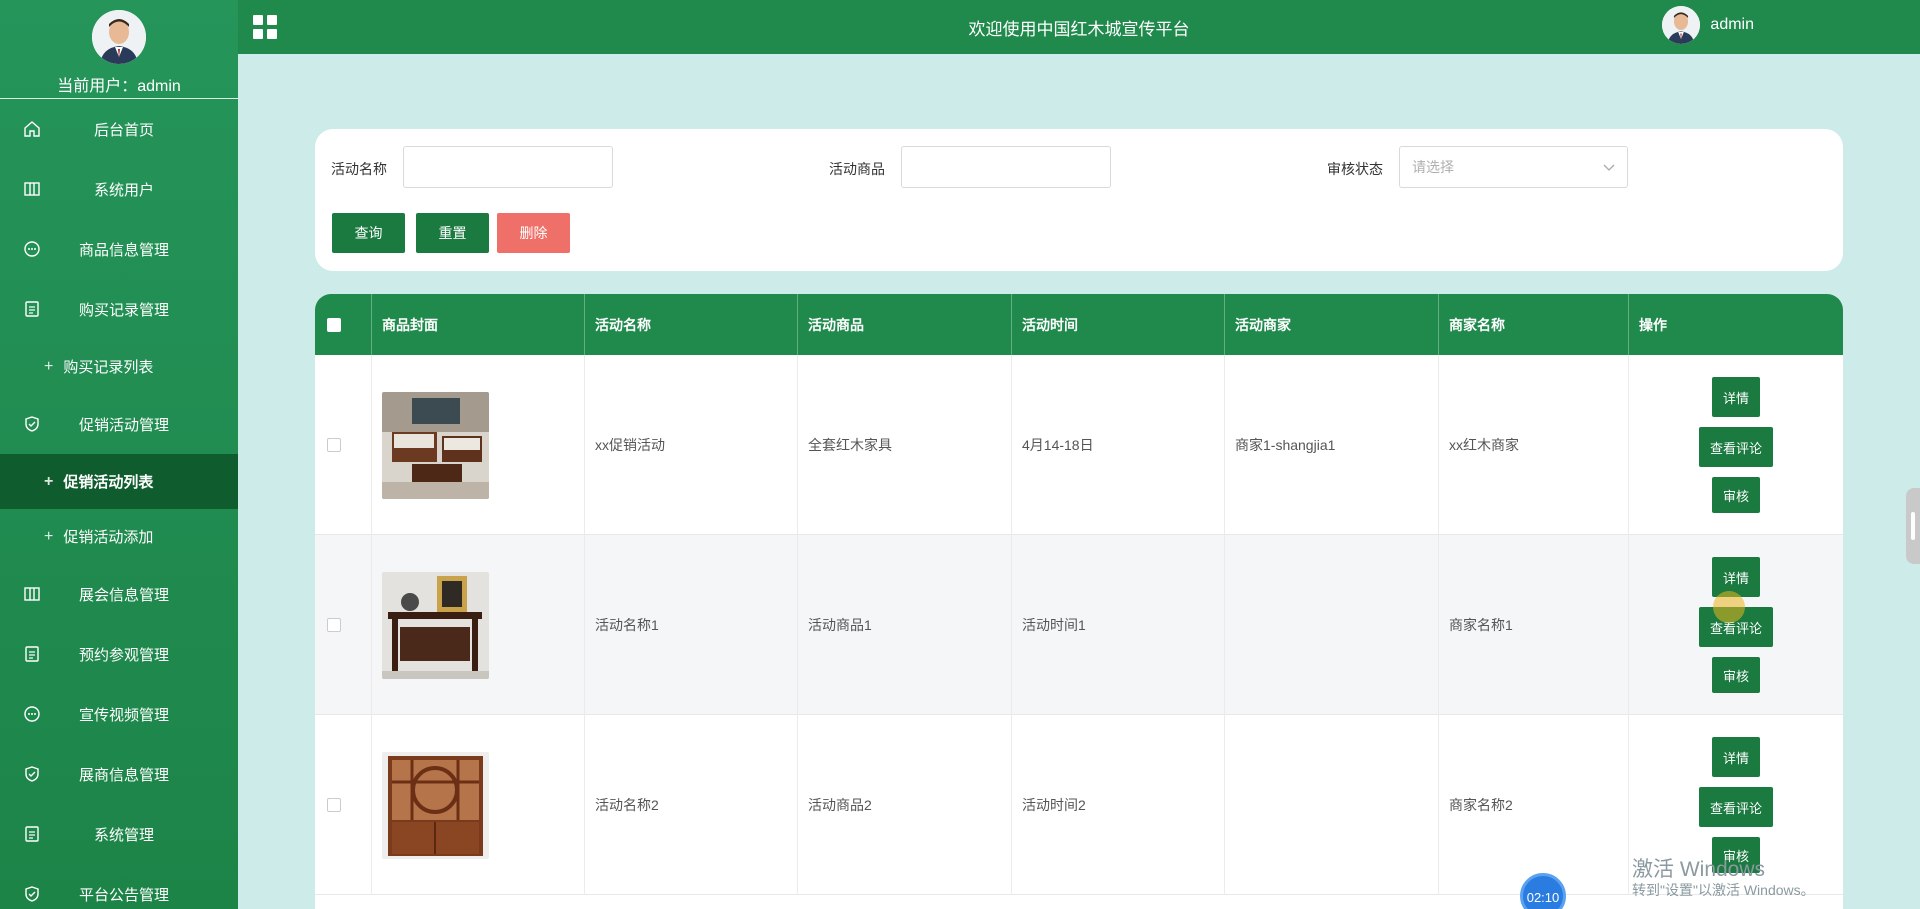 The width and height of the screenshot is (1920, 909). I want to click on sidebar-subitem-purchase-list: + 购买记录列表, so click(119, 366).